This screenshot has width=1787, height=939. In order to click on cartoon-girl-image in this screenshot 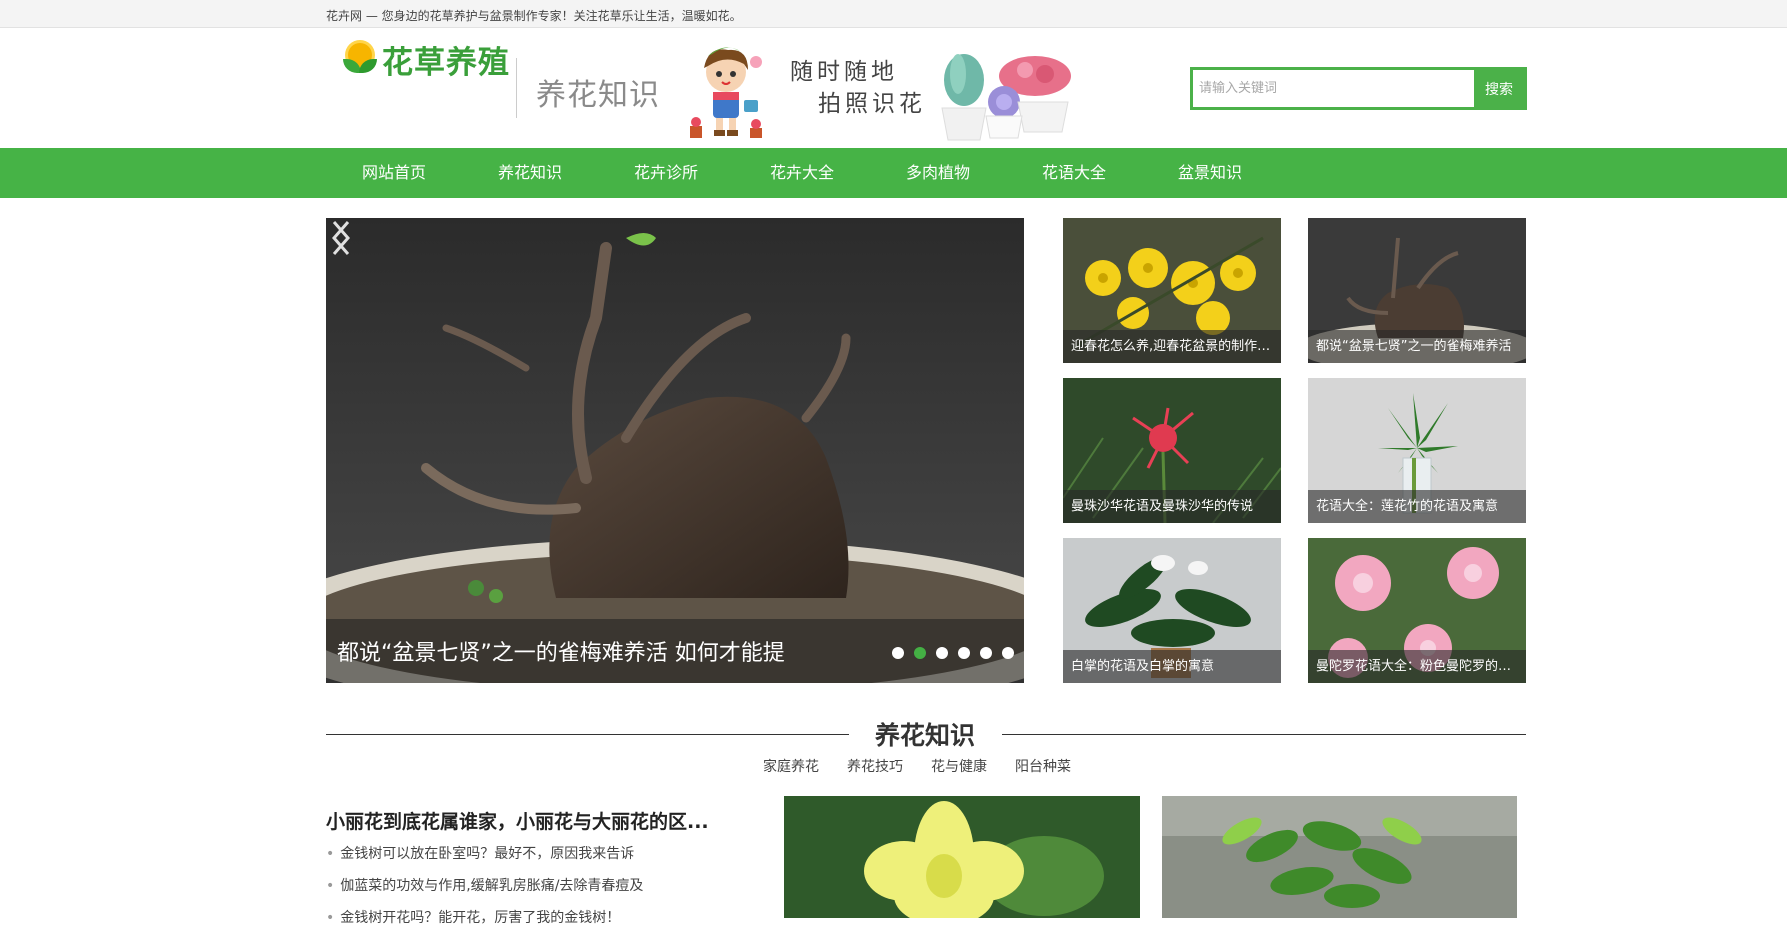, I will do `click(726, 92)`.